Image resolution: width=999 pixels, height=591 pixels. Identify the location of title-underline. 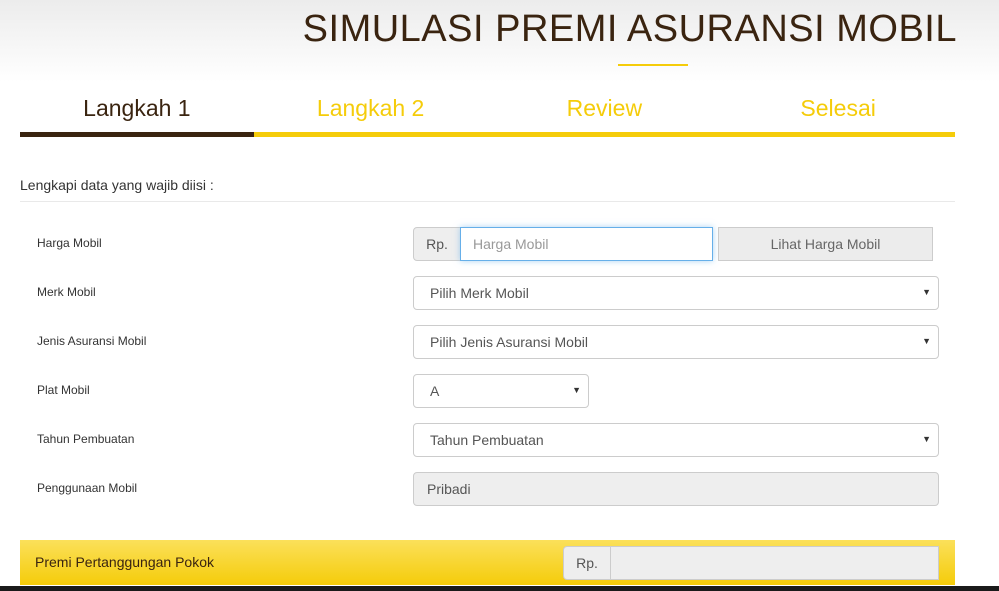
(653, 65).